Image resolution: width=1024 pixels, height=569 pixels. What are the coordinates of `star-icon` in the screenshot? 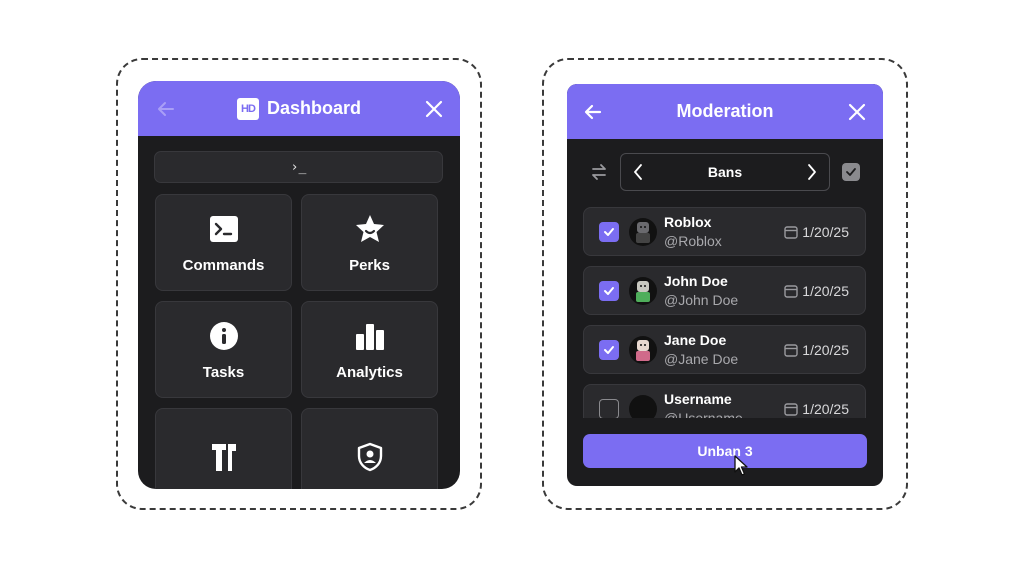 It's located at (370, 229).